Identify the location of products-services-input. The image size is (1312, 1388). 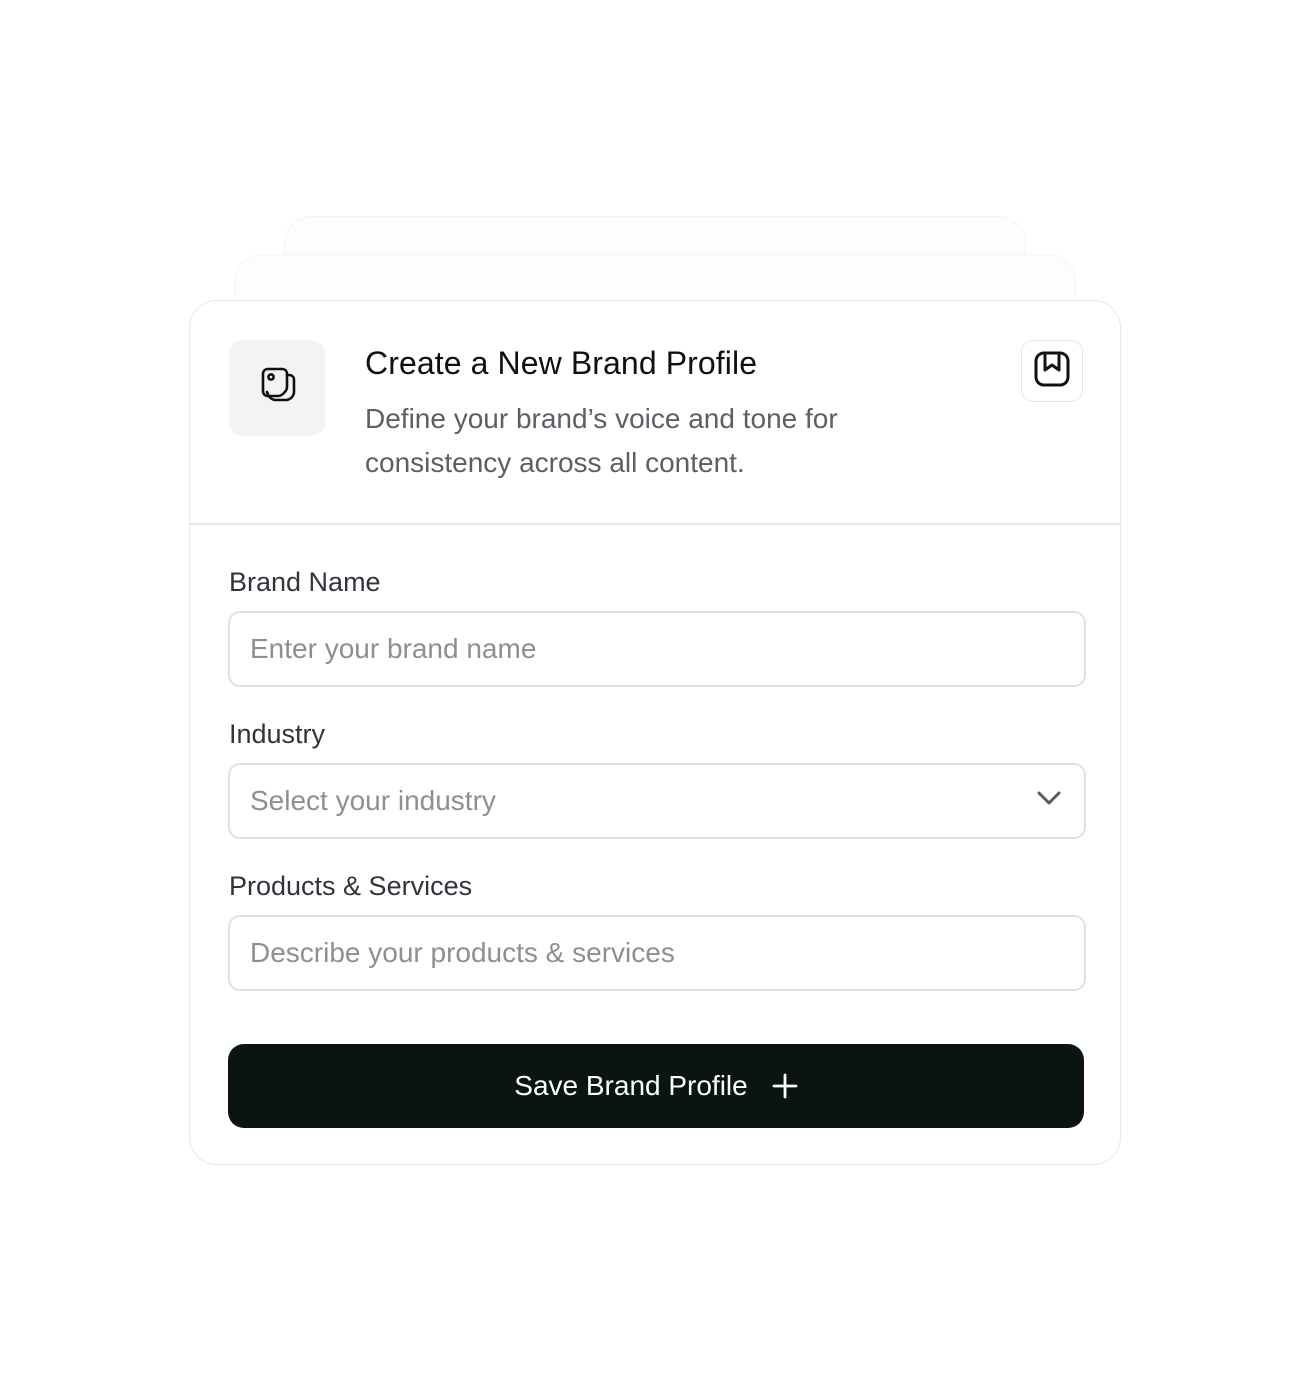
(657, 953).